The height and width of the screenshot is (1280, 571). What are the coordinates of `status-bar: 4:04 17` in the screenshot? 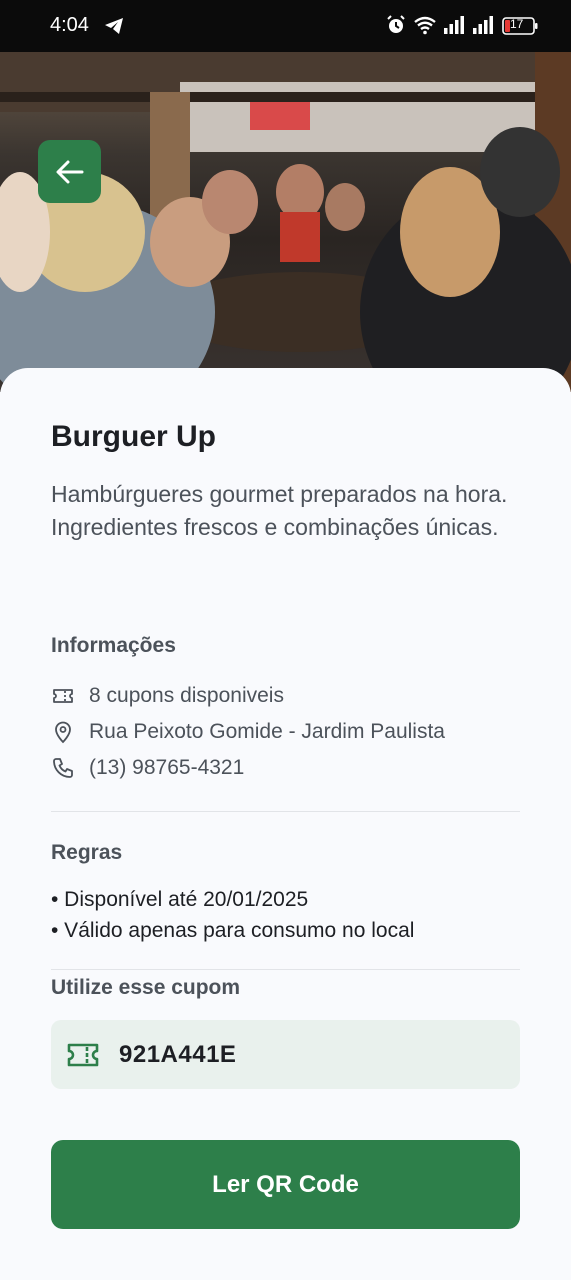 It's located at (285, 26).